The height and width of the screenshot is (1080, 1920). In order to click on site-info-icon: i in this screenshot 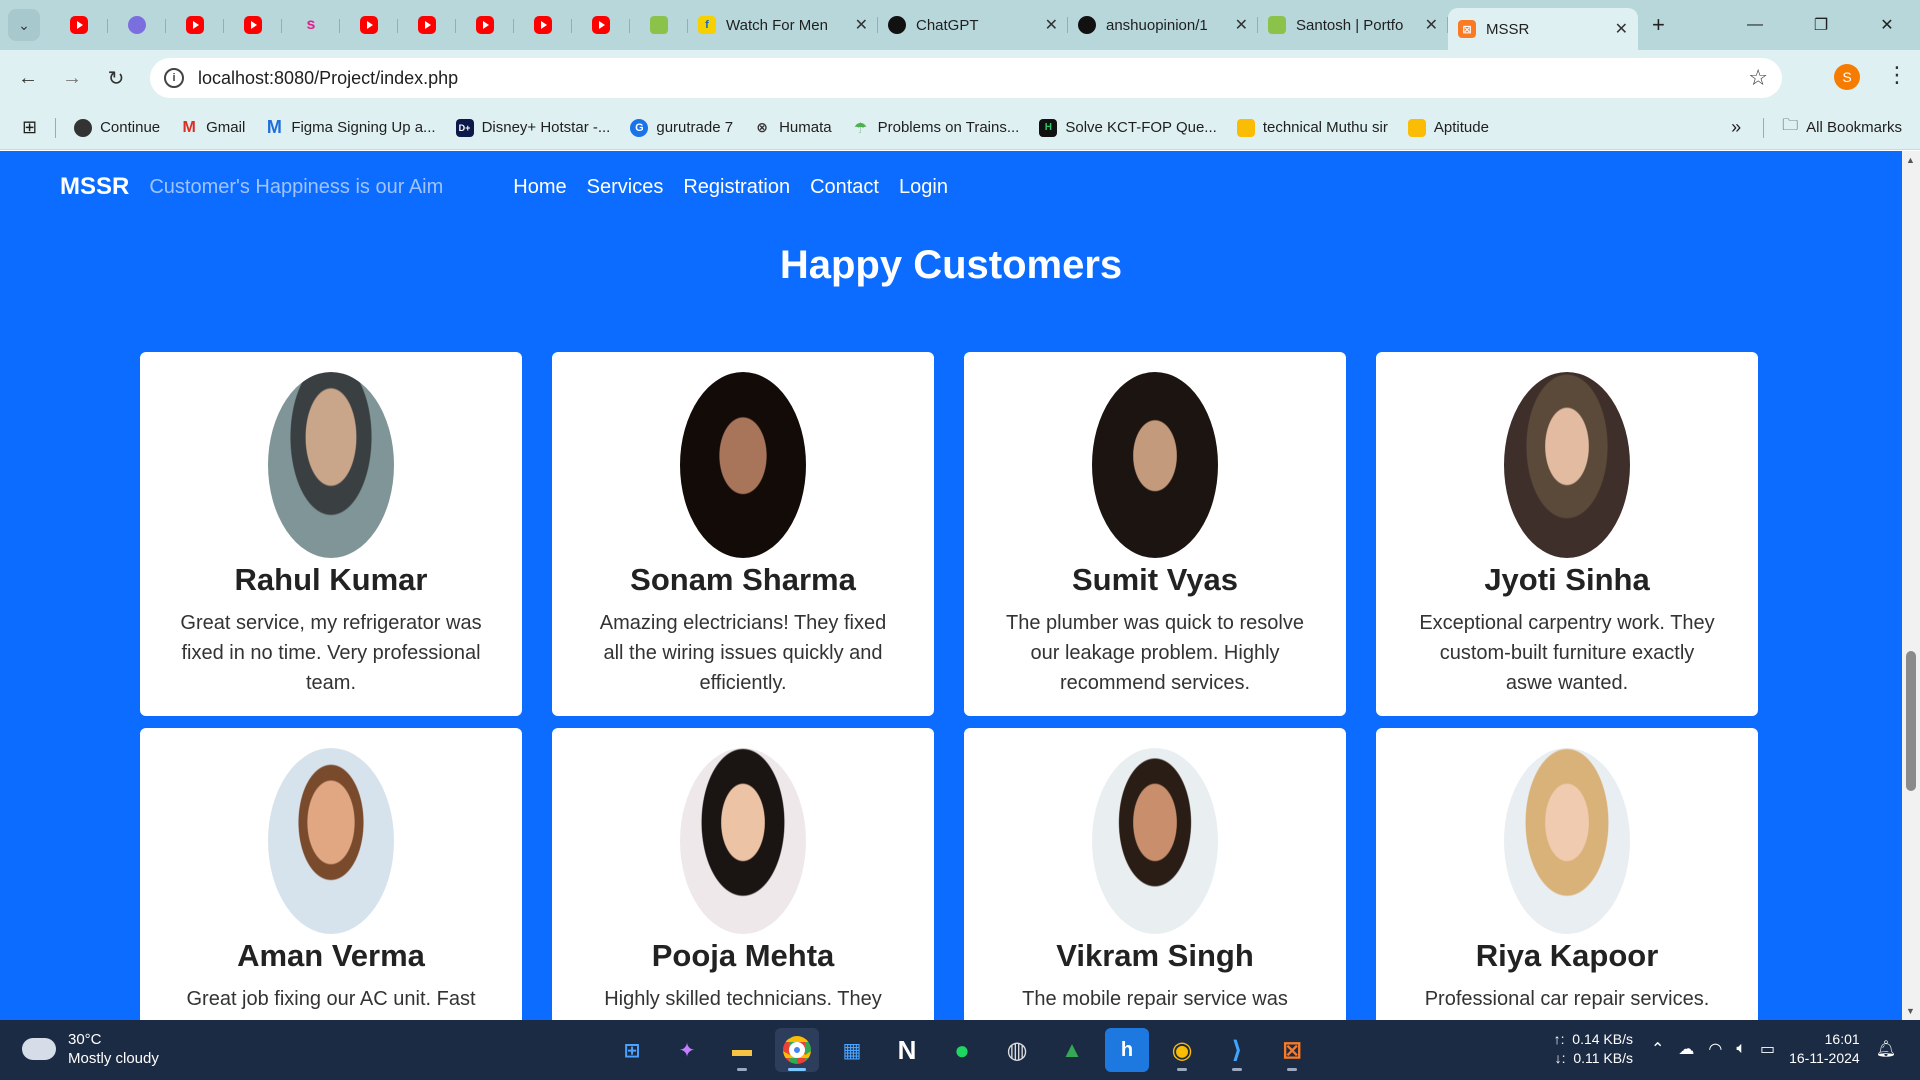, I will do `click(174, 78)`.